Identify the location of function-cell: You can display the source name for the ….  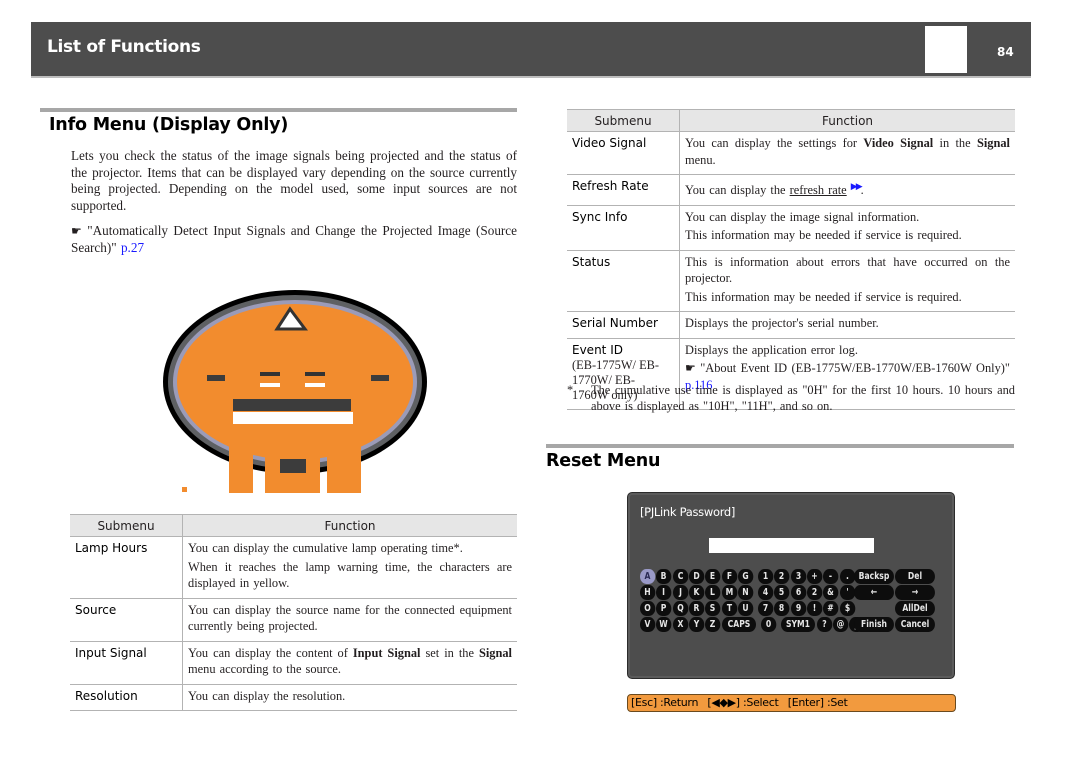
(349, 619).